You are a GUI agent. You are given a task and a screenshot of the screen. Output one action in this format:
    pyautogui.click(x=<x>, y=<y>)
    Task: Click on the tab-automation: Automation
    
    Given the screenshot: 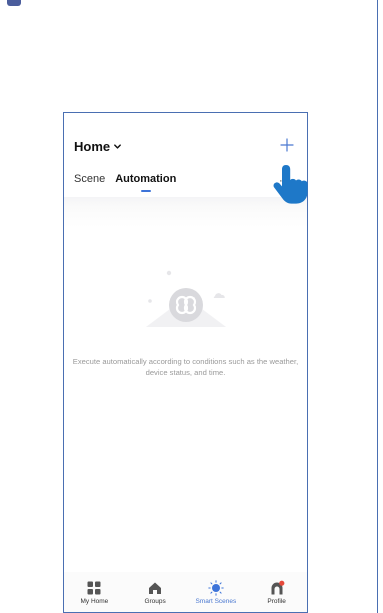 What is the action you would take?
    pyautogui.click(x=146, y=182)
    